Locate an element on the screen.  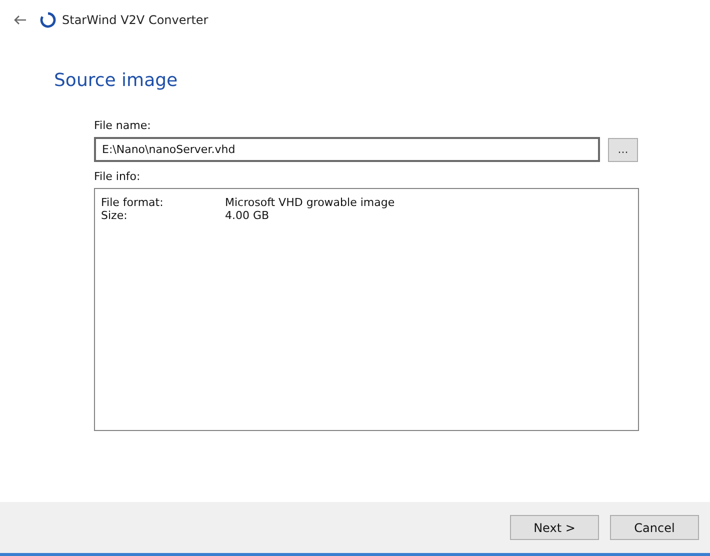
file-info-label: File info: is located at coordinates (118, 176).